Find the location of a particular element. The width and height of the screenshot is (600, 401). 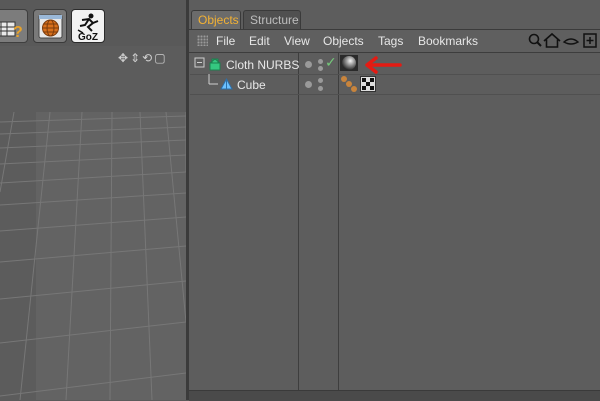

globe-icon is located at coordinates (50, 26).